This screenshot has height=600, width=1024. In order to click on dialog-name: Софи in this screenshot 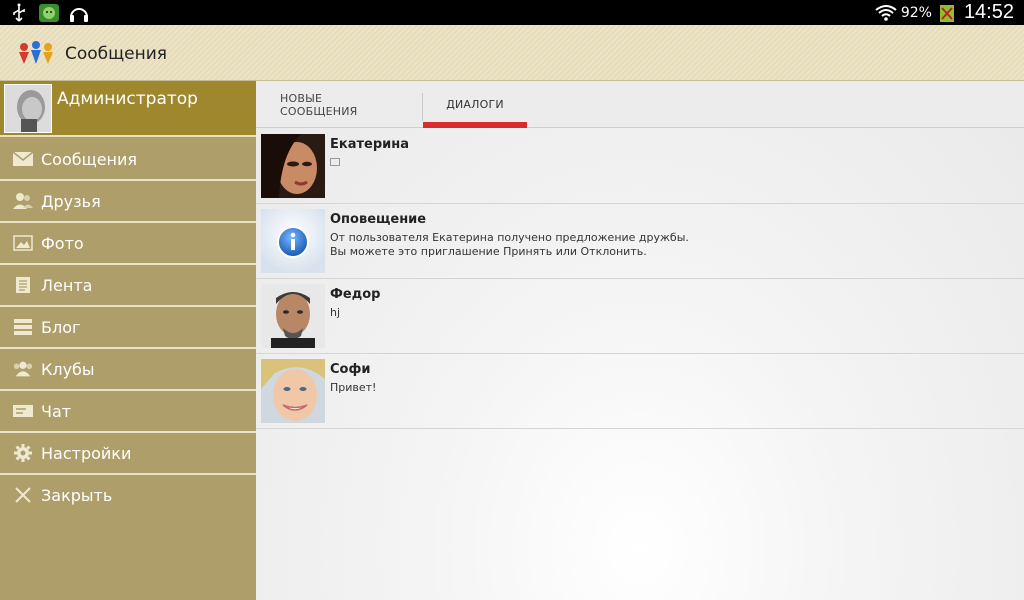, I will do `click(350, 369)`.